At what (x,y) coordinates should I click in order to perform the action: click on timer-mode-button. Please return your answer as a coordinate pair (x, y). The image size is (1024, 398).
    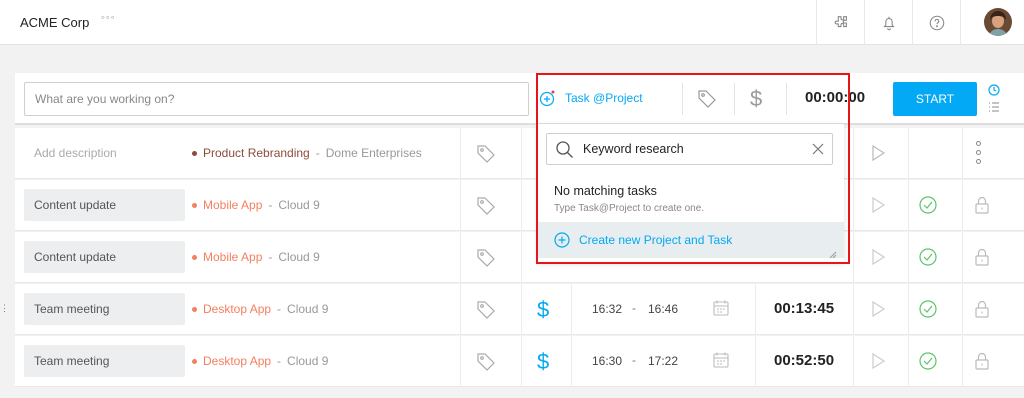
    Looking at the image, I should click on (994, 92).